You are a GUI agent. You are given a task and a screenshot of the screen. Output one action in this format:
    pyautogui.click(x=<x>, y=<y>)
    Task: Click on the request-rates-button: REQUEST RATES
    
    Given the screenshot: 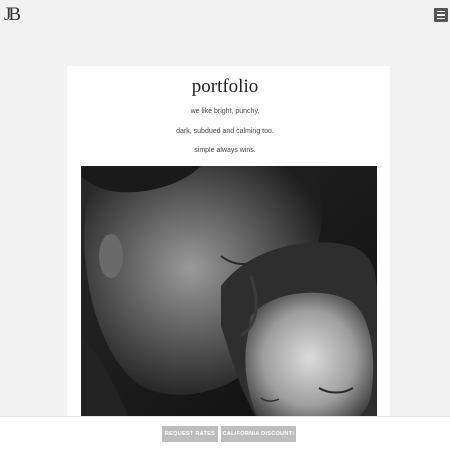 What is the action you would take?
    pyautogui.click(x=190, y=434)
    